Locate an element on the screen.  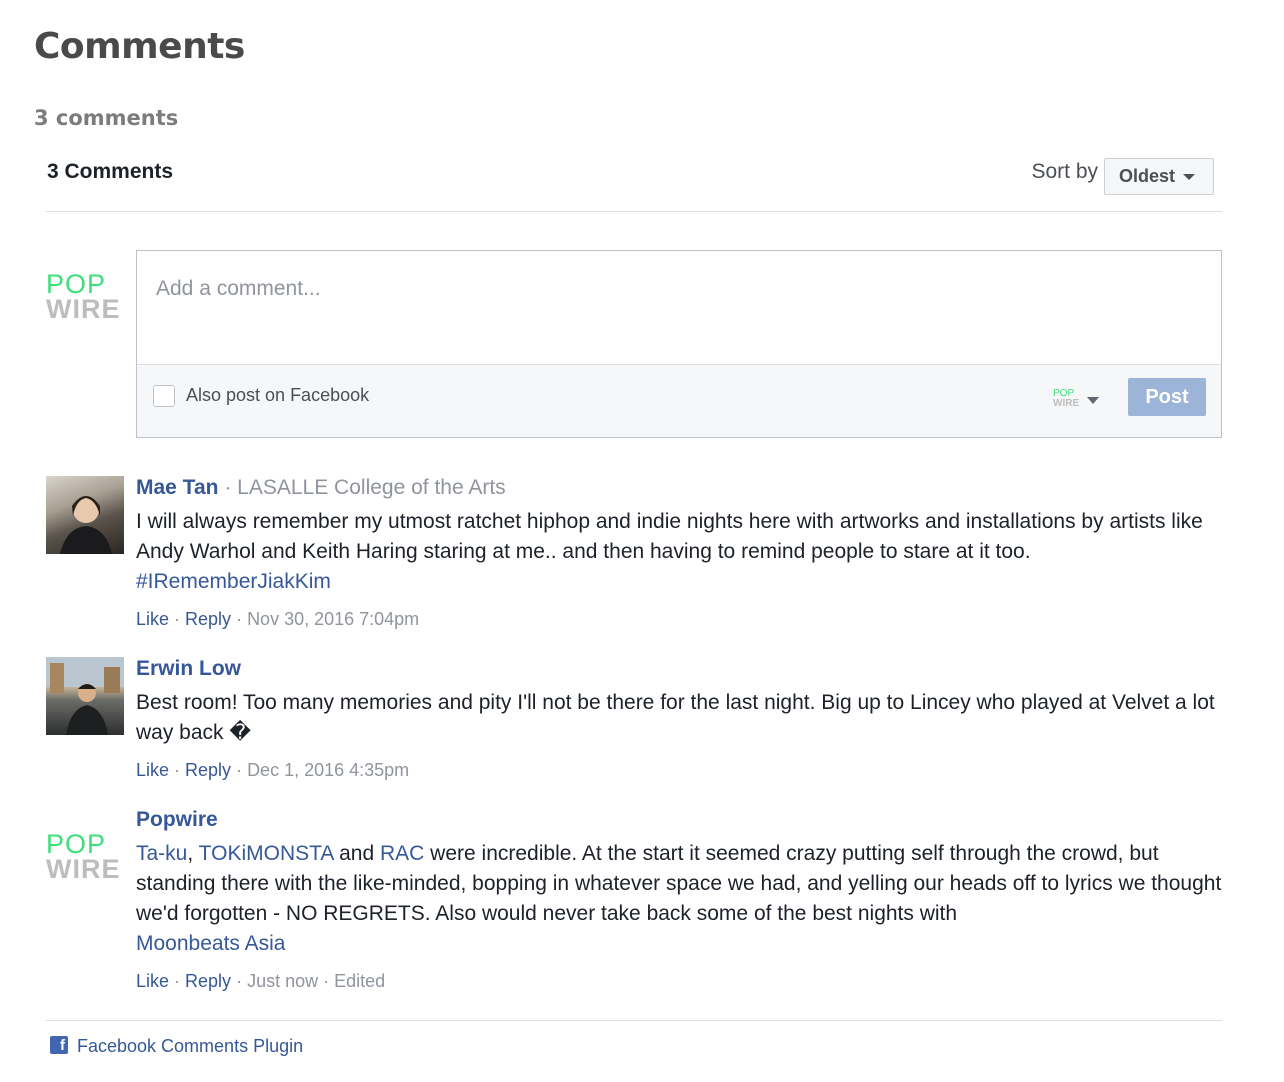
composer-footer: Also post on Facebook POP WIRE Post is located at coordinates (679, 401).